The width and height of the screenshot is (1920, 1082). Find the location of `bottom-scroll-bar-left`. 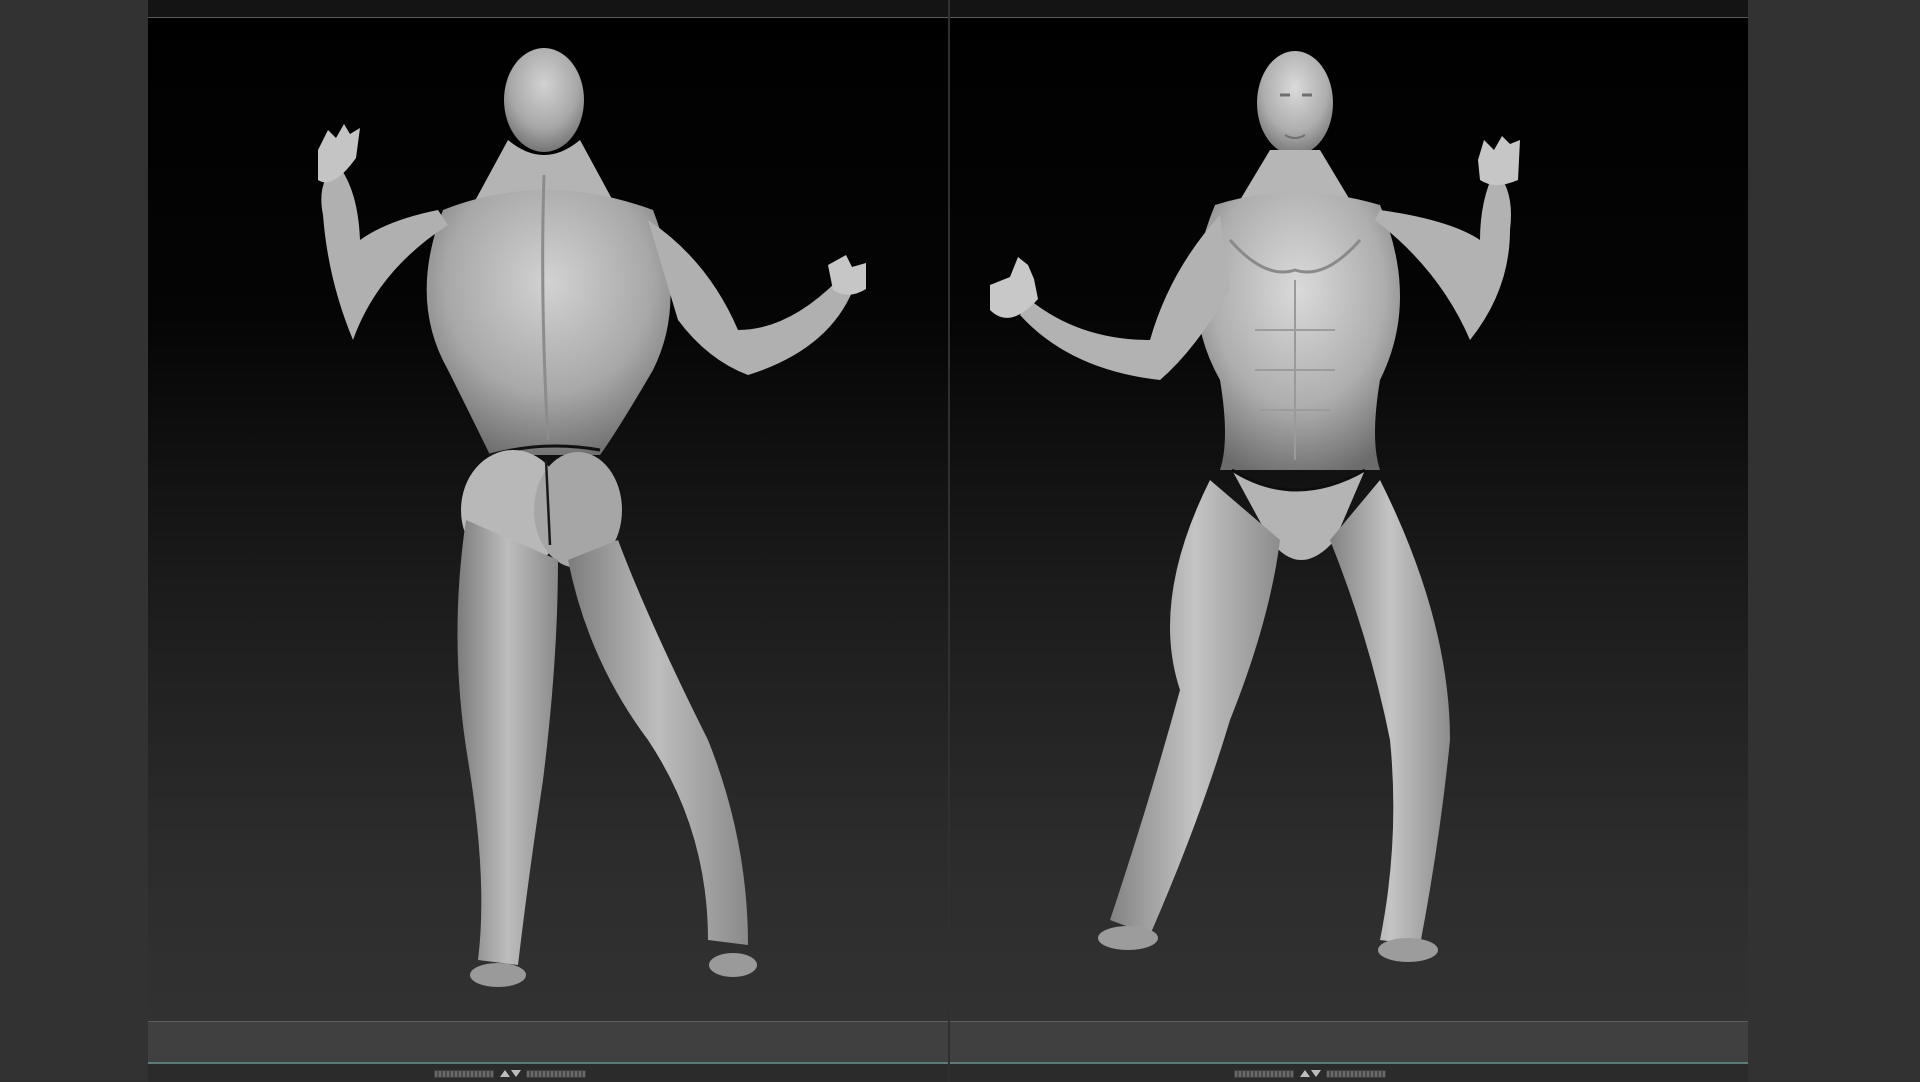

bottom-scroll-bar-left is located at coordinates (548, 1072).